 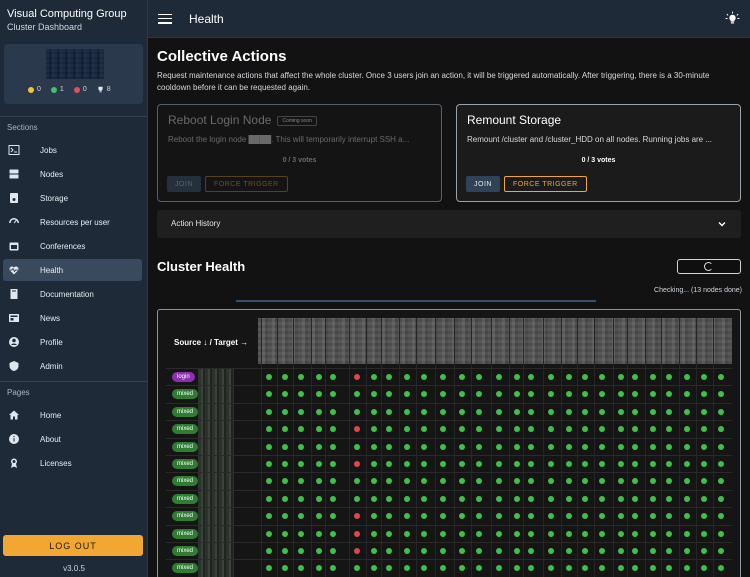 What do you see at coordinates (72, 415) in the screenshot?
I see `nav-item-home: Home` at bounding box center [72, 415].